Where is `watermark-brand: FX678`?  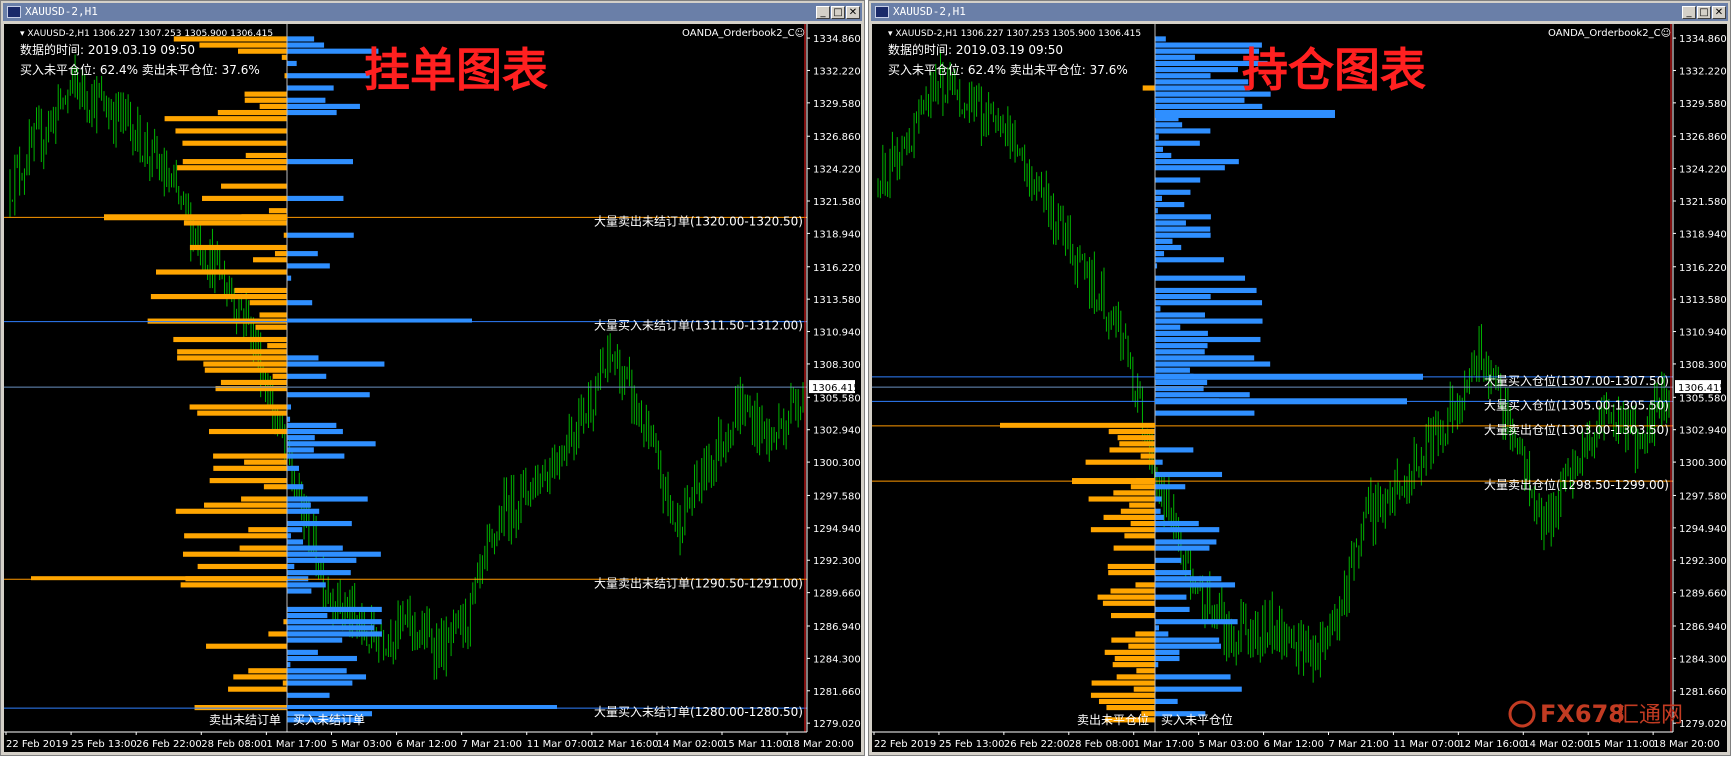
watermark-brand: FX678 is located at coordinates (1582, 714).